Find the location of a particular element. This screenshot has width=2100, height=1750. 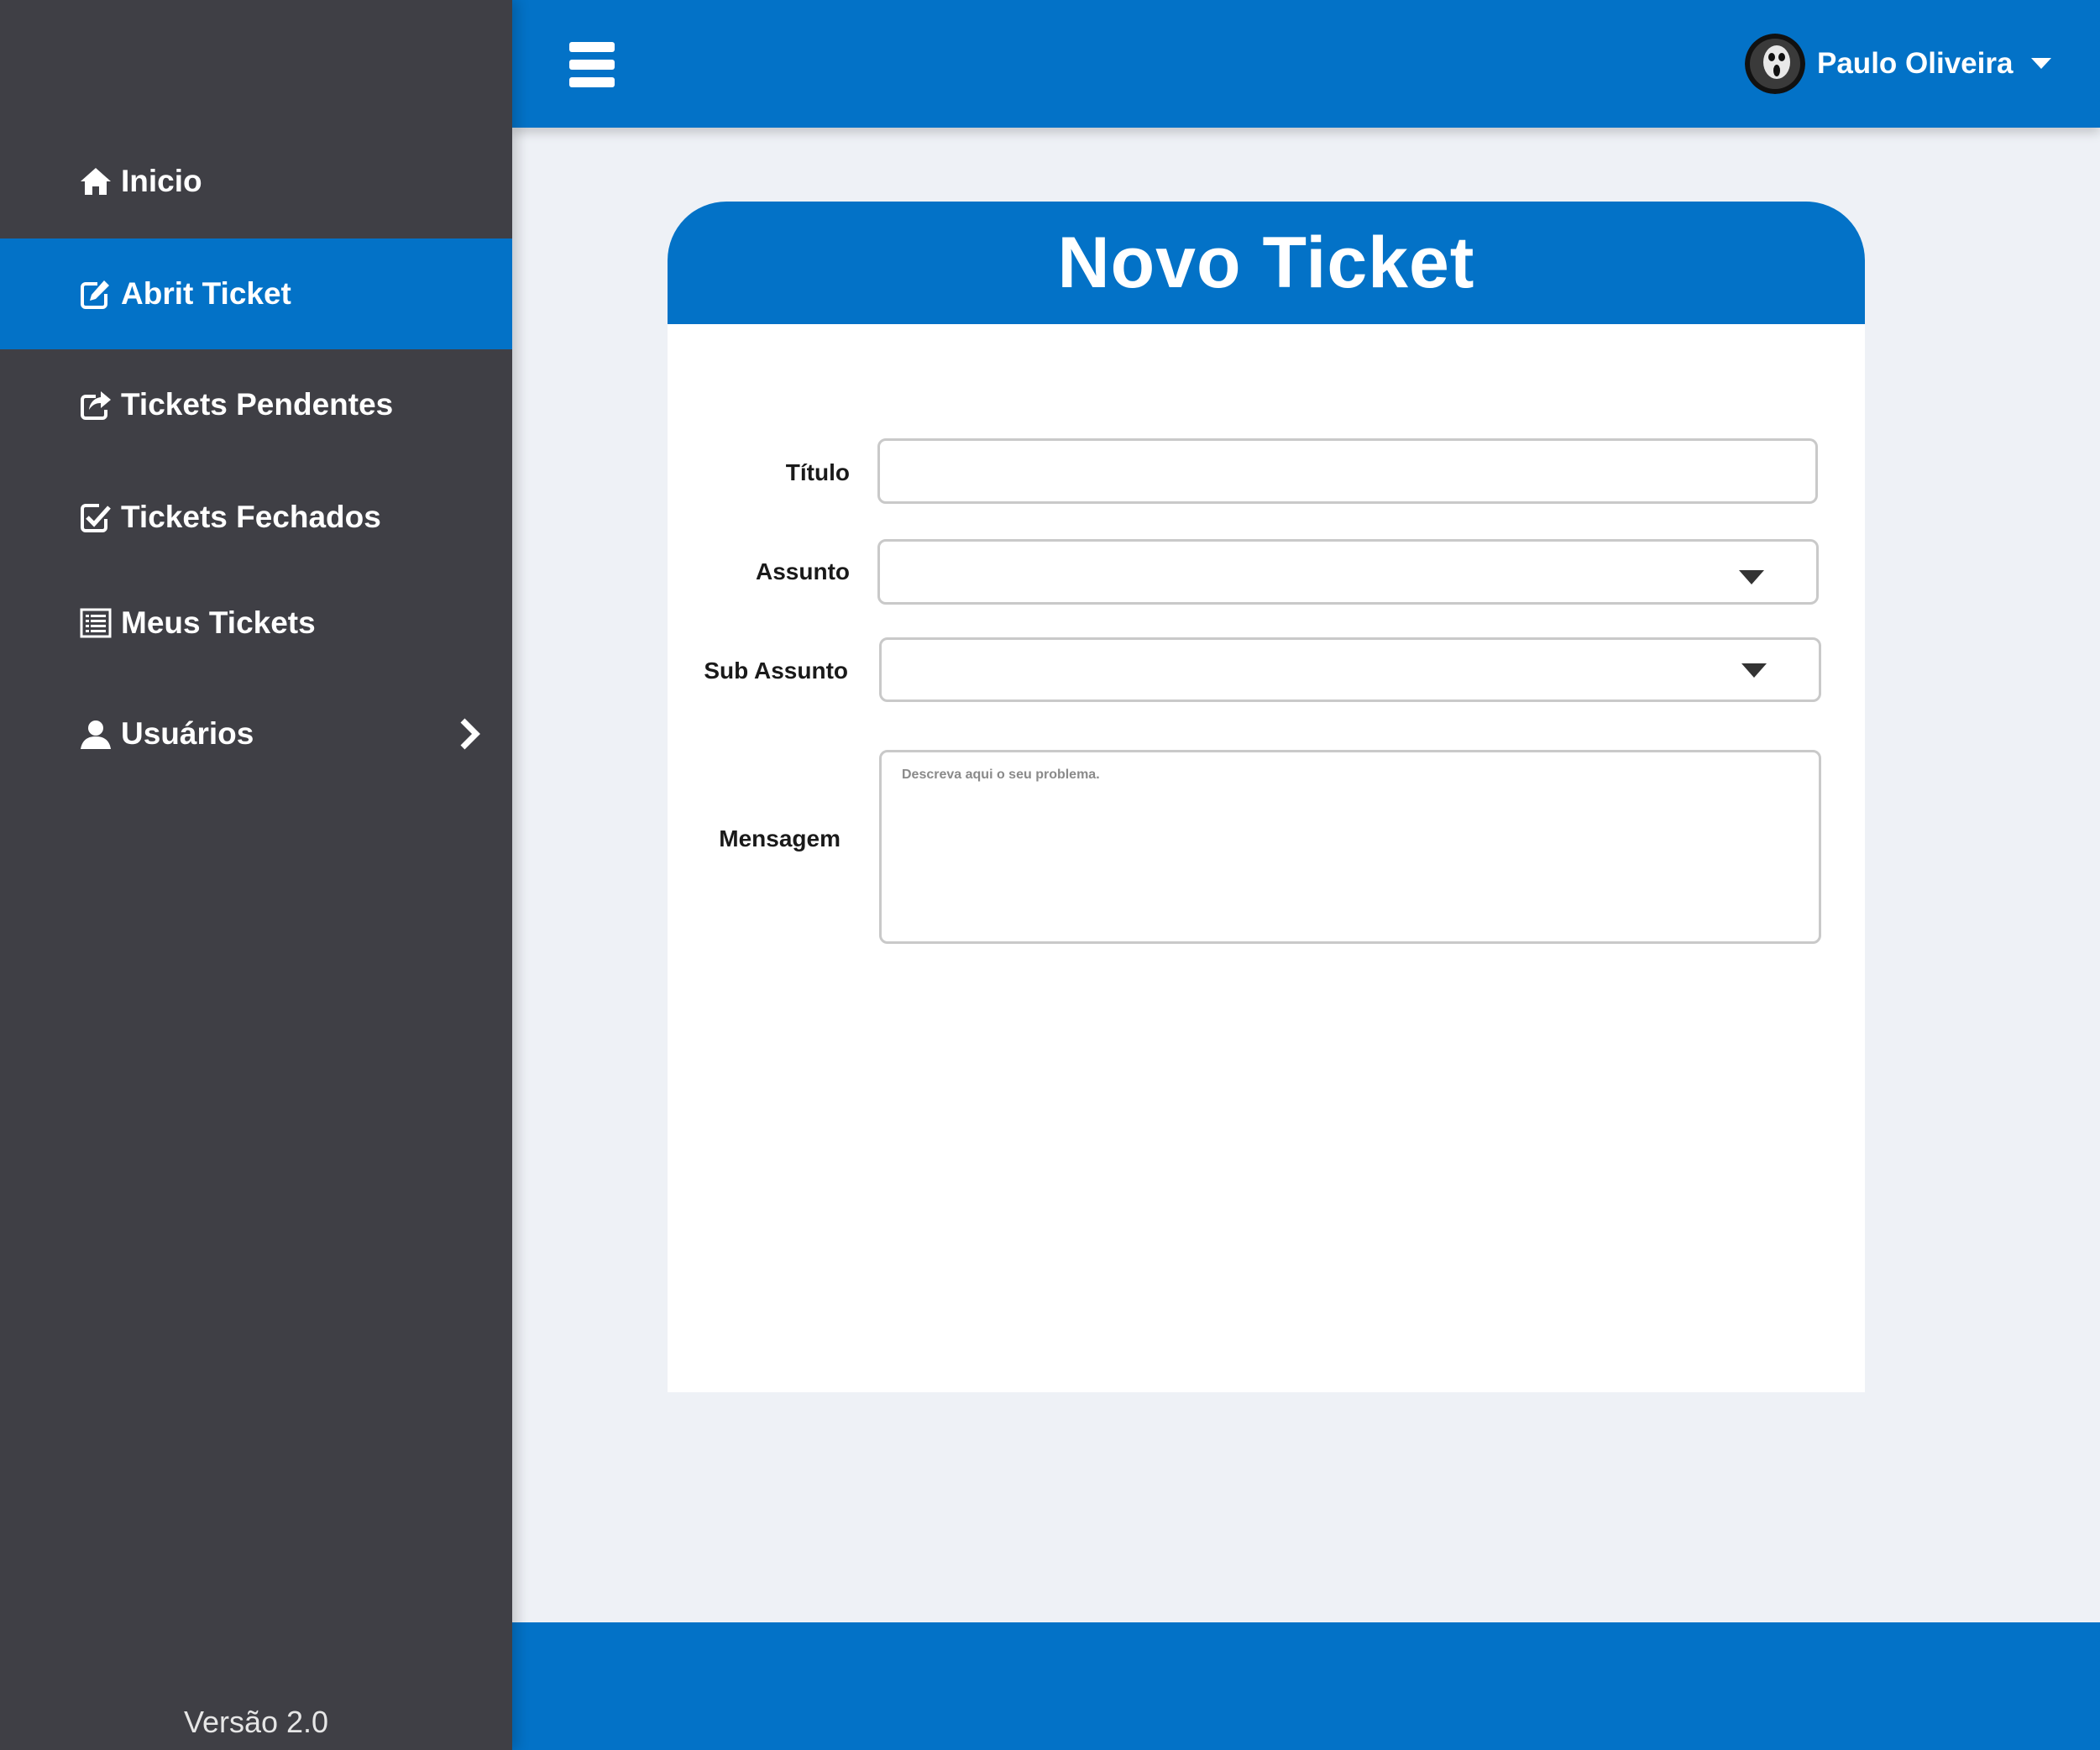

assunto-label: Assunto is located at coordinates (803, 571).